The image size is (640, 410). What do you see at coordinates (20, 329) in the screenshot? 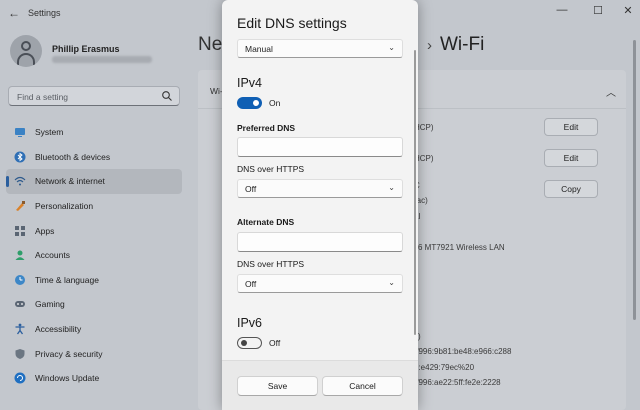
I see `accessibility-icon` at bounding box center [20, 329].